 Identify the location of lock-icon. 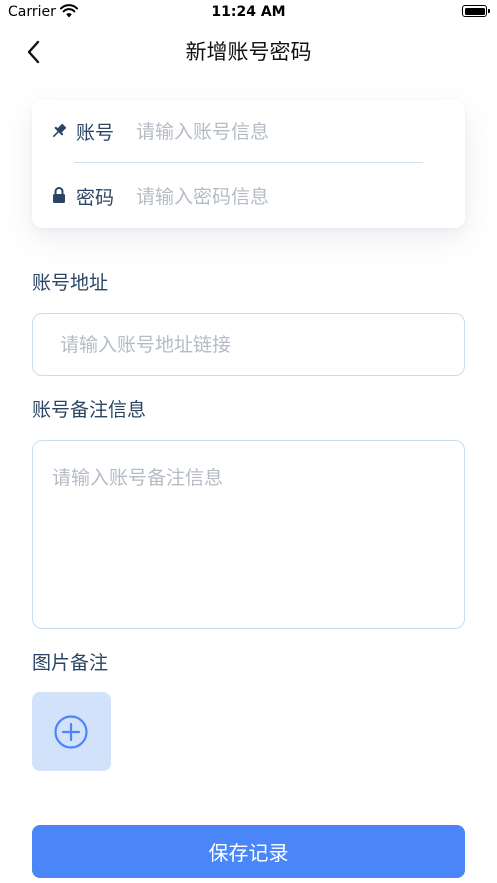
(59, 195).